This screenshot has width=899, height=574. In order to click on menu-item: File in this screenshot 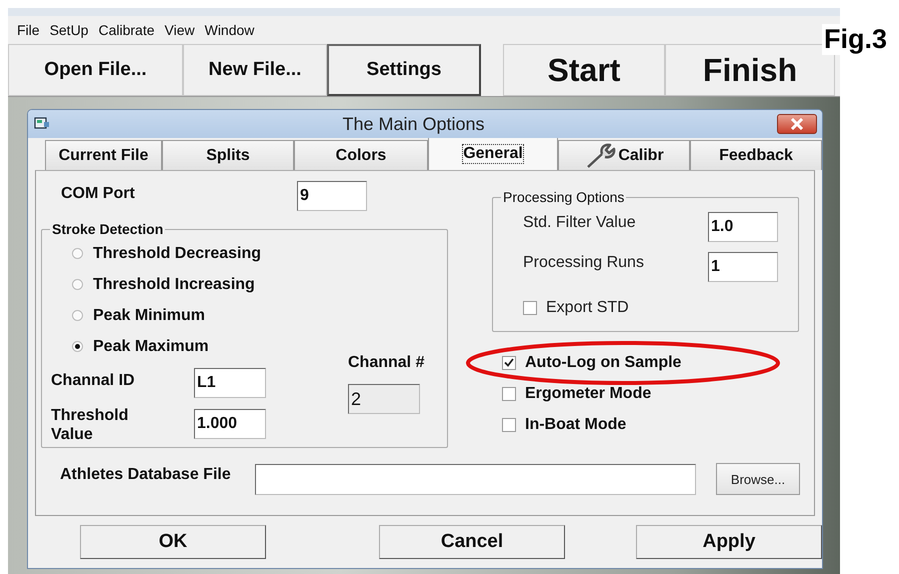, I will do `click(28, 30)`.